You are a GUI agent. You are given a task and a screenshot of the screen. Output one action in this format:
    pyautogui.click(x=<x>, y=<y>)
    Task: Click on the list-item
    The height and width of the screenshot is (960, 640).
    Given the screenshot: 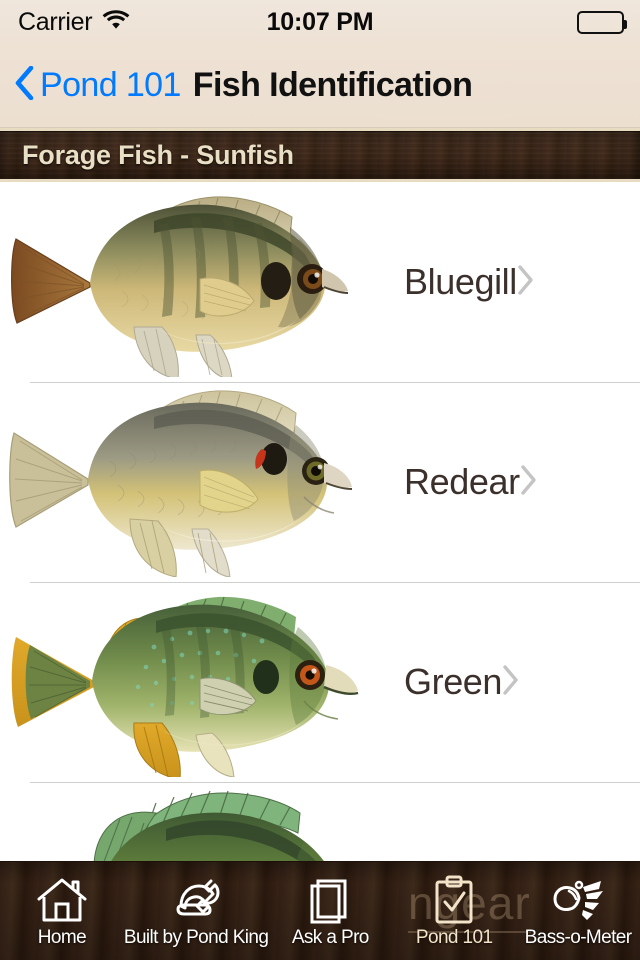 What is the action you would take?
    pyautogui.click(x=320, y=821)
    